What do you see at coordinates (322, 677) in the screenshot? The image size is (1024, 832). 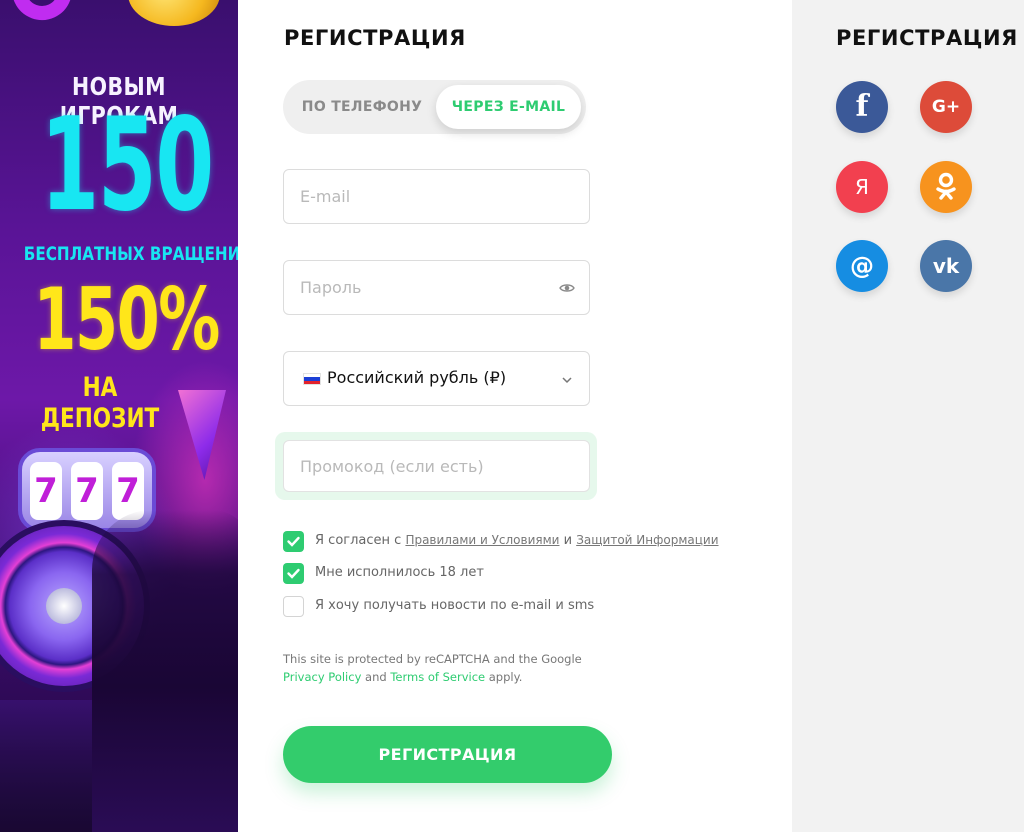 I see `privacy-policy-link: Privacy Policy` at bounding box center [322, 677].